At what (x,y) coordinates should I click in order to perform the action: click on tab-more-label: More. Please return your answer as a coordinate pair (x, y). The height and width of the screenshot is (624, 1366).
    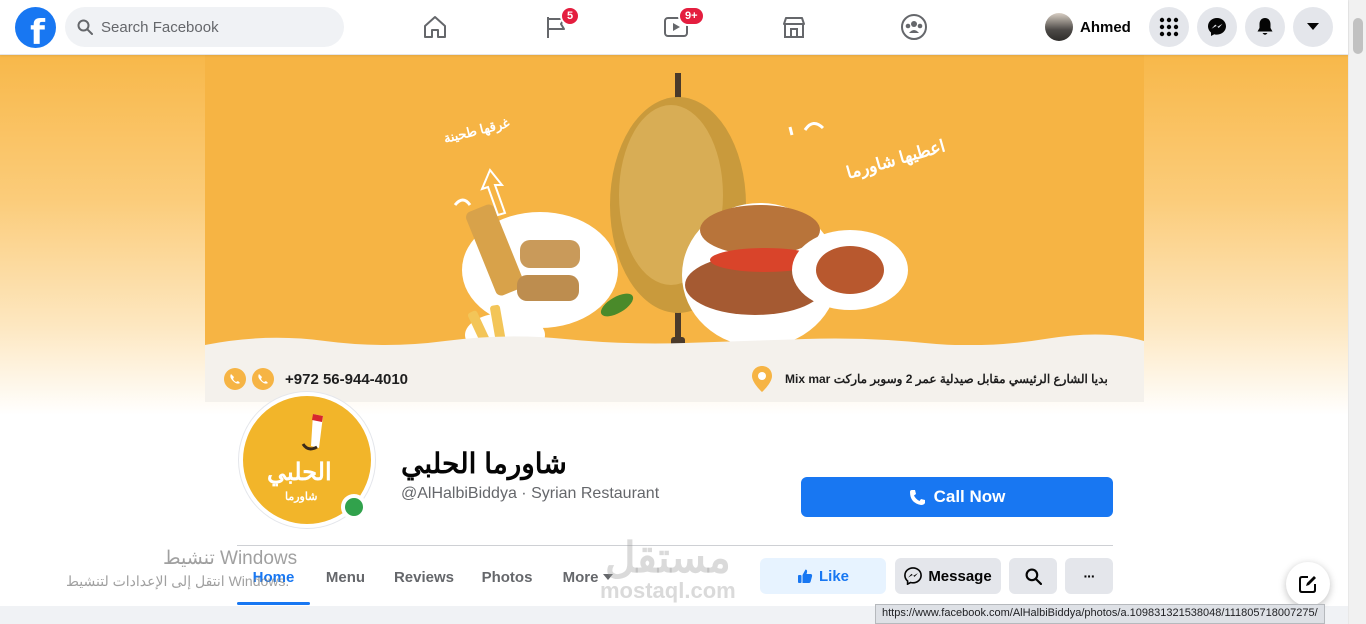
    Looking at the image, I should click on (580, 577).